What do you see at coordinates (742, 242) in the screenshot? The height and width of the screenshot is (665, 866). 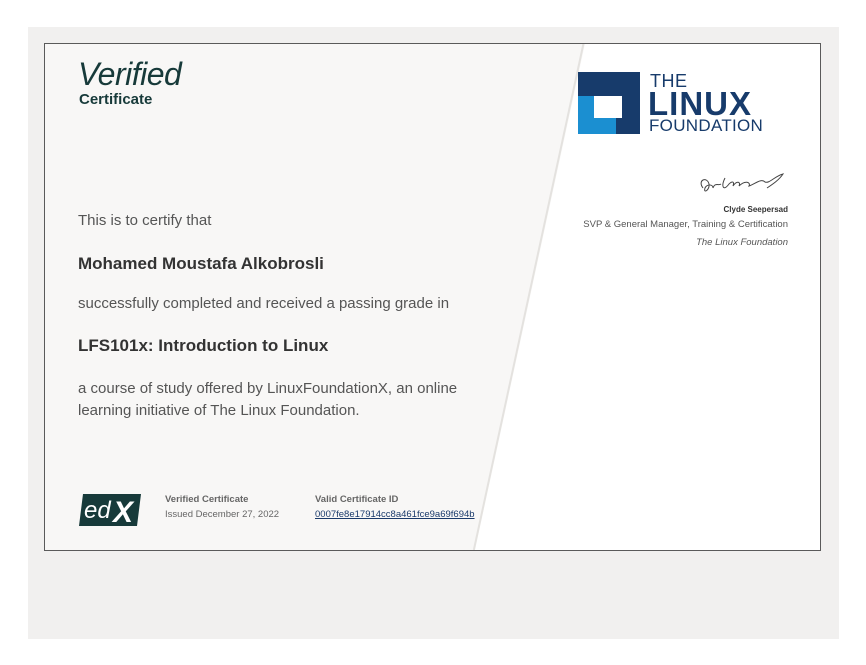 I see `signatory-org: The Linux Foundation` at bounding box center [742, 242].